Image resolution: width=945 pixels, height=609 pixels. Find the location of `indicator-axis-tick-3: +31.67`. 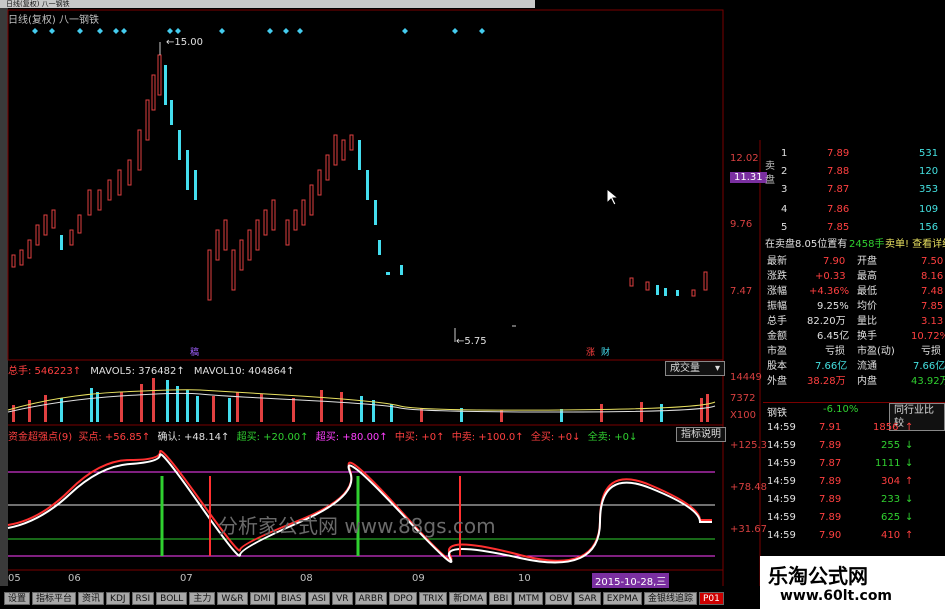

indicator-axis-tick-3: +31.67 is located at coordinates (749, 529).